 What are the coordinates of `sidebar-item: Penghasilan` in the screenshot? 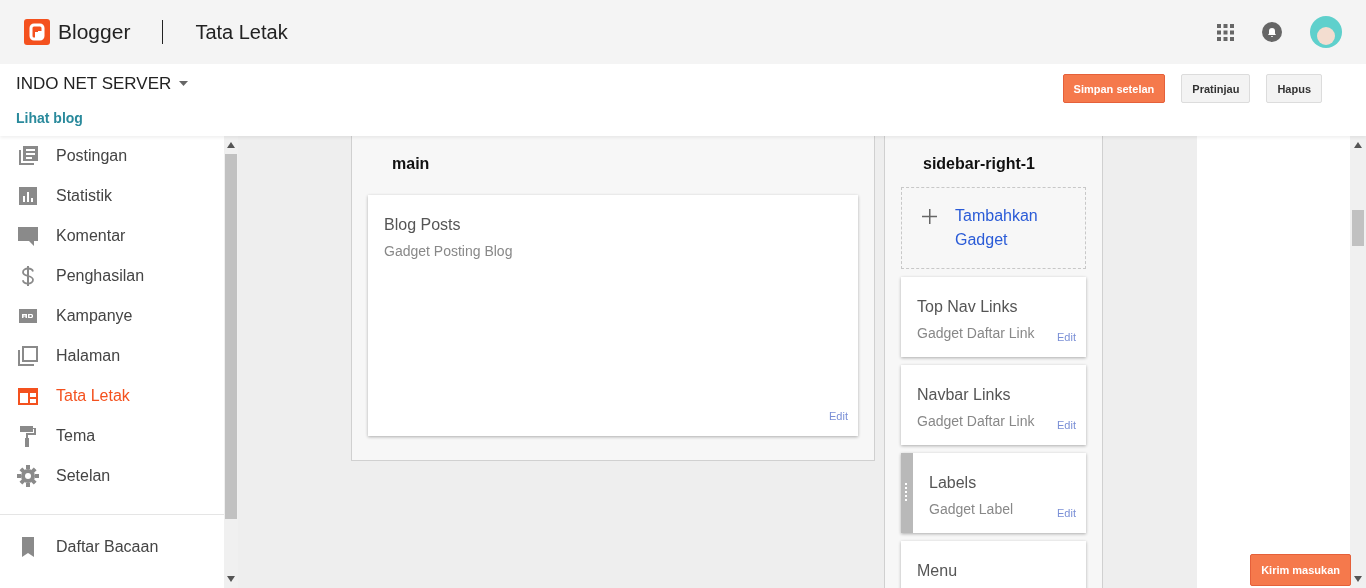 It's located at (112, 276).